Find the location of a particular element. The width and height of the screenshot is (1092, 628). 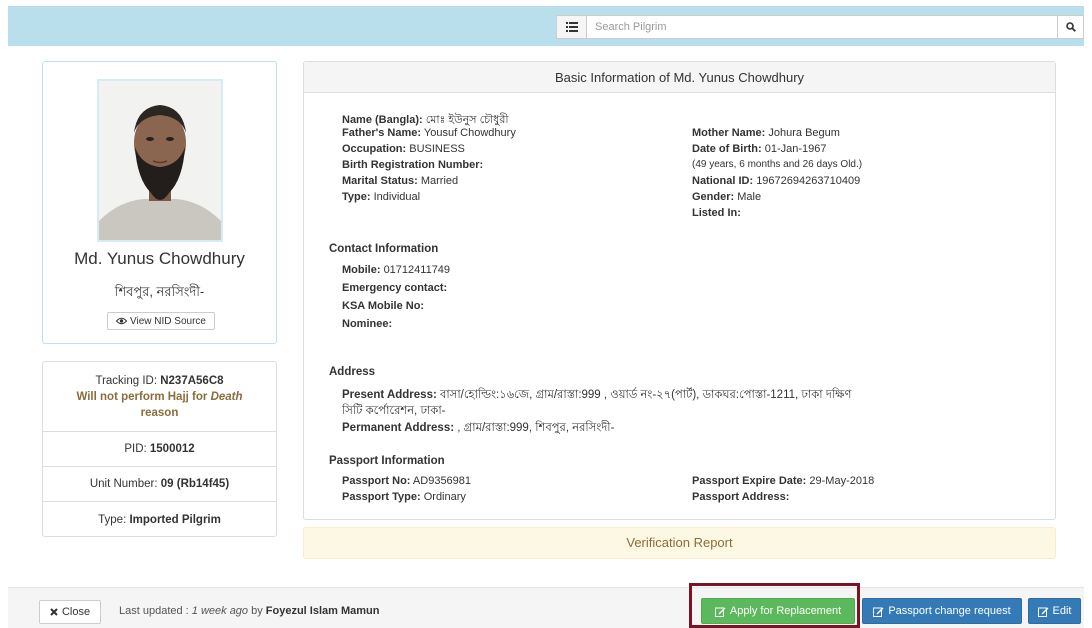

profile-name: Md. Yunus Chowdhury is located at coordinates (159, 258).